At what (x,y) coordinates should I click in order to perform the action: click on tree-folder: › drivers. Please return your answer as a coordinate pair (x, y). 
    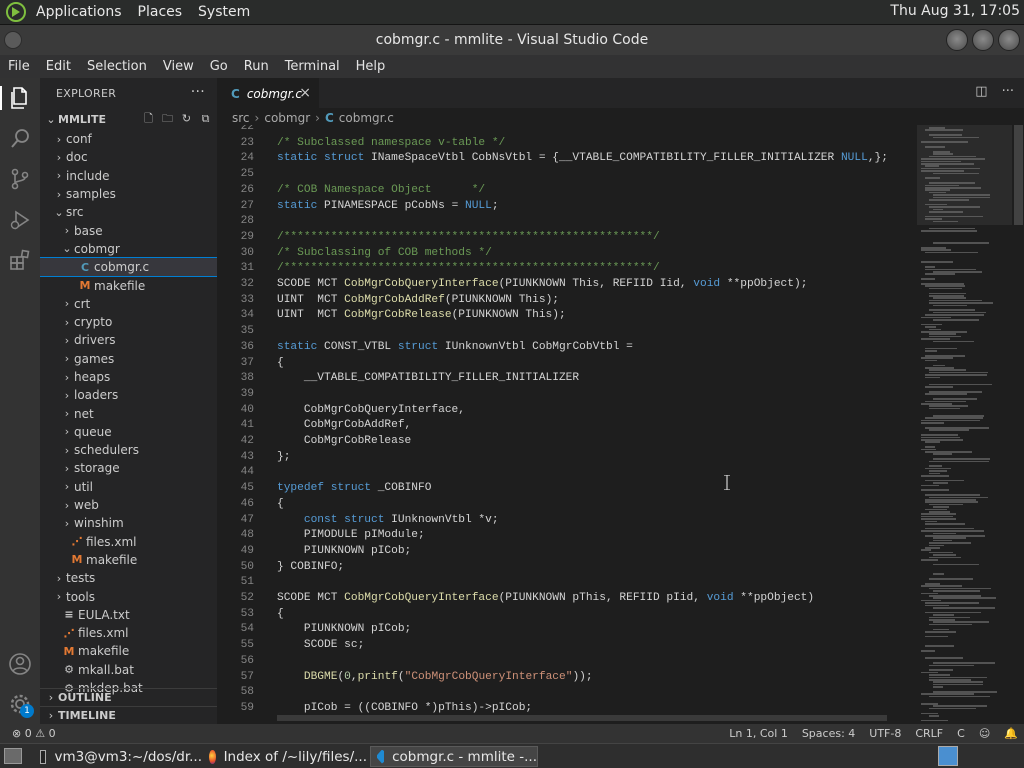
    Looking at the image, I should click on (128, 340).